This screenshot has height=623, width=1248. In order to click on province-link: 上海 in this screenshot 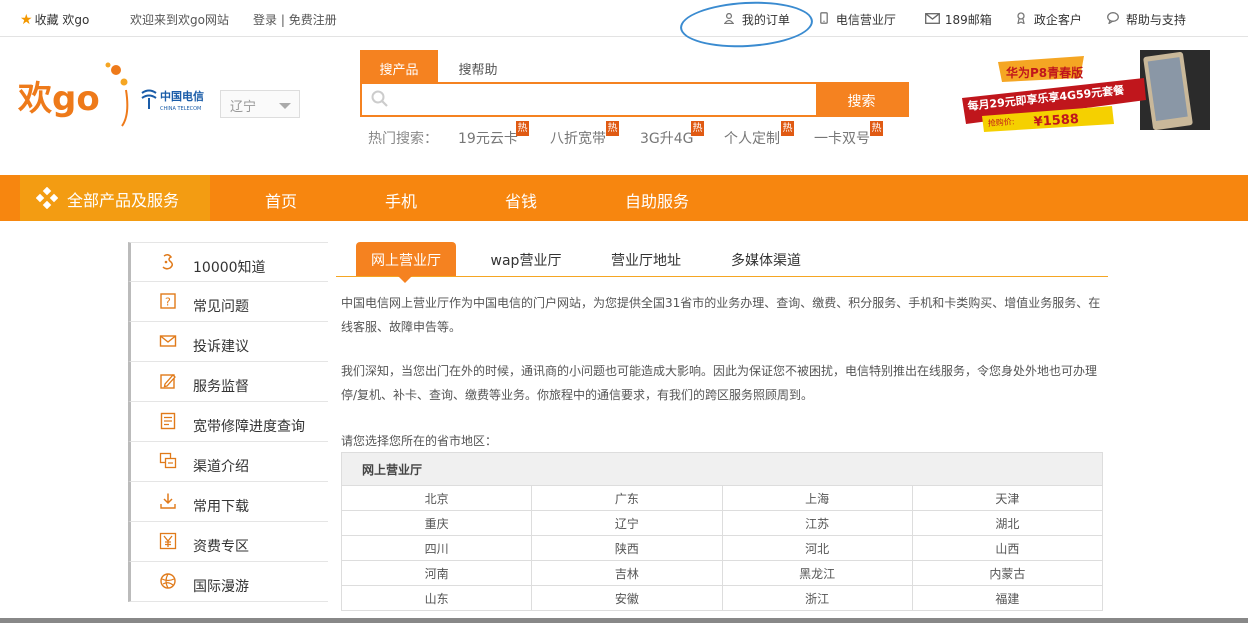, I will do `click(817, 498)`.